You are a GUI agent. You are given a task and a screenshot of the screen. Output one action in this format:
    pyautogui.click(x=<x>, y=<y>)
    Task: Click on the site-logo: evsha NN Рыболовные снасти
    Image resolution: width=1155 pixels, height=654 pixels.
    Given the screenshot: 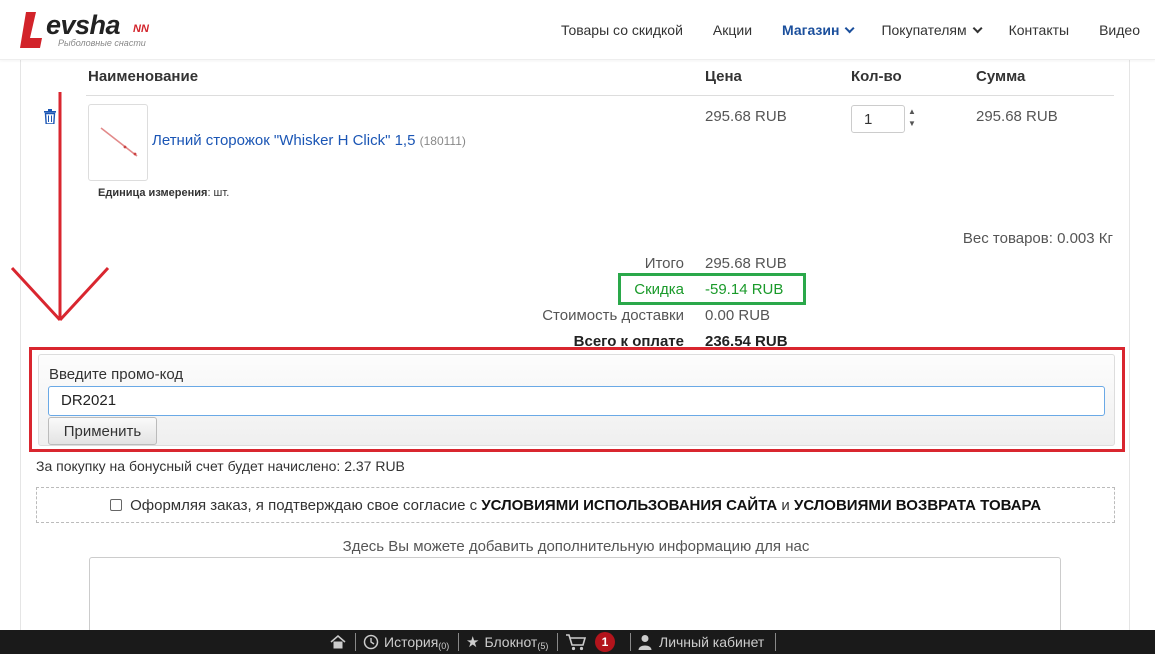 What is the action you would take?
    pyautogui.click(x=92, y=31)
    